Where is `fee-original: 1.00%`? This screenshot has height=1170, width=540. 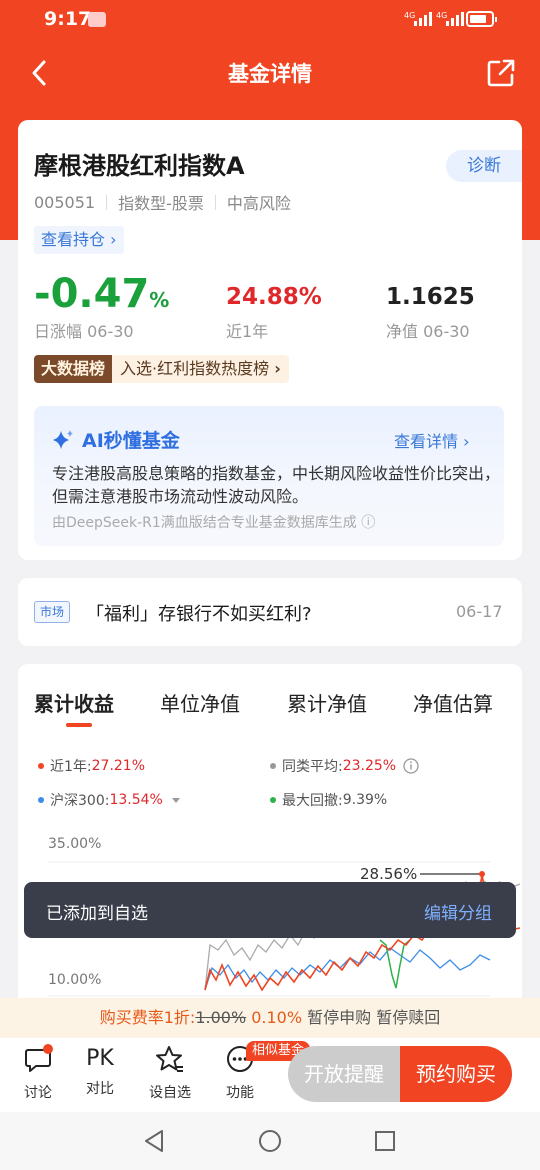
fee-original: 1.00% is located at coordinates (221, 1017).